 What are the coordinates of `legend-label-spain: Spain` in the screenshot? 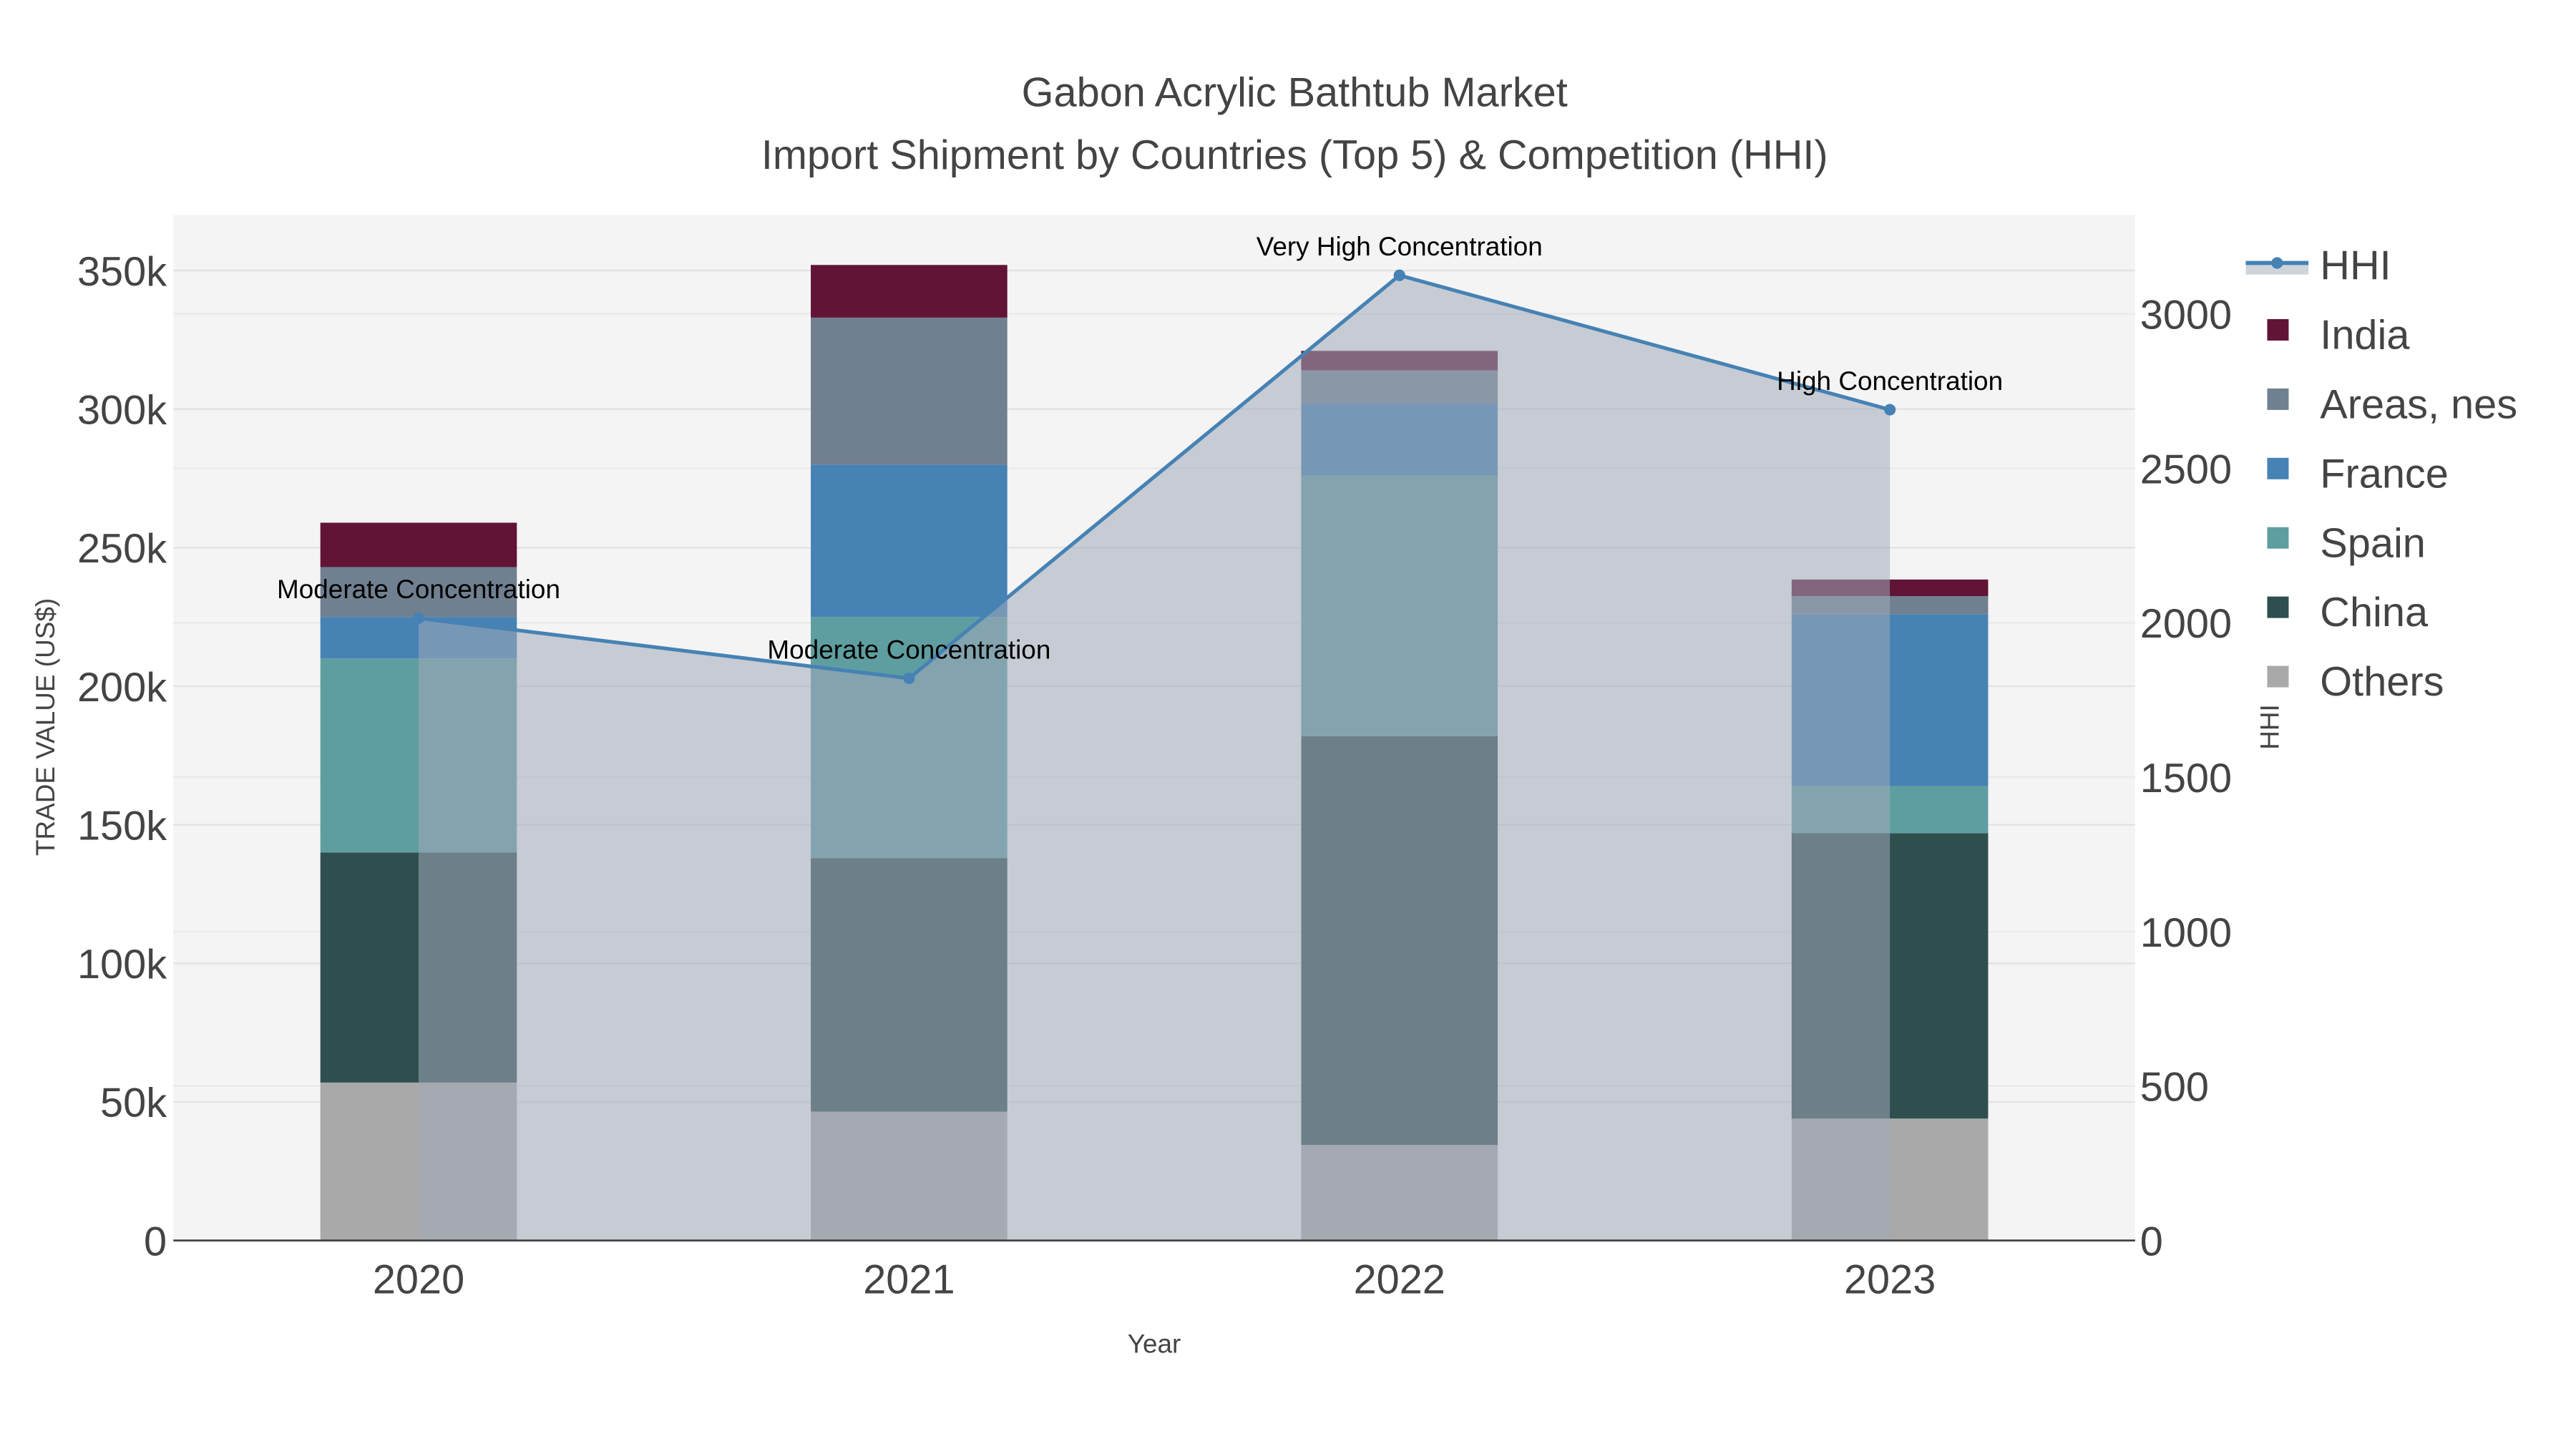 It's located at (2373, 543).